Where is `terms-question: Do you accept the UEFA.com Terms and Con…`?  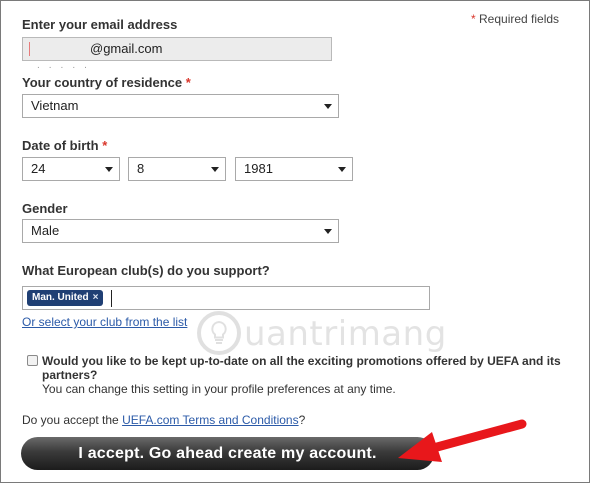 terms-question: Do you accept the UEFA.com Terms and Con… is located at coordinates (163, 420).